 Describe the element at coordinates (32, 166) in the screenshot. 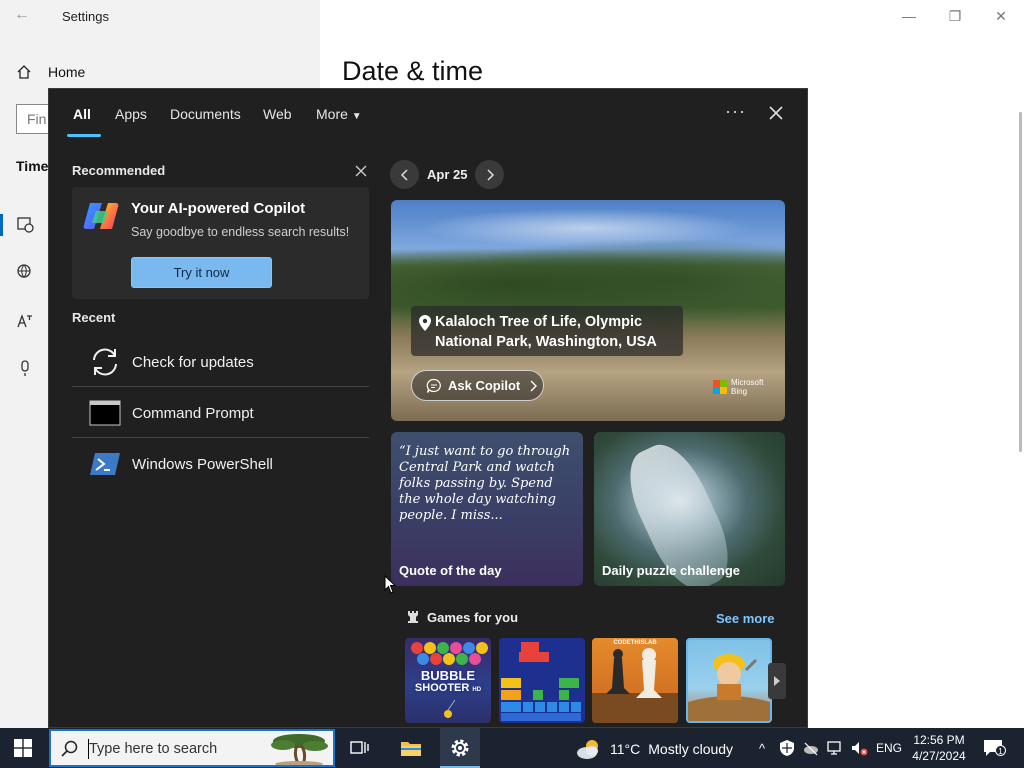

I see `time-section-heading: Time` at that location.